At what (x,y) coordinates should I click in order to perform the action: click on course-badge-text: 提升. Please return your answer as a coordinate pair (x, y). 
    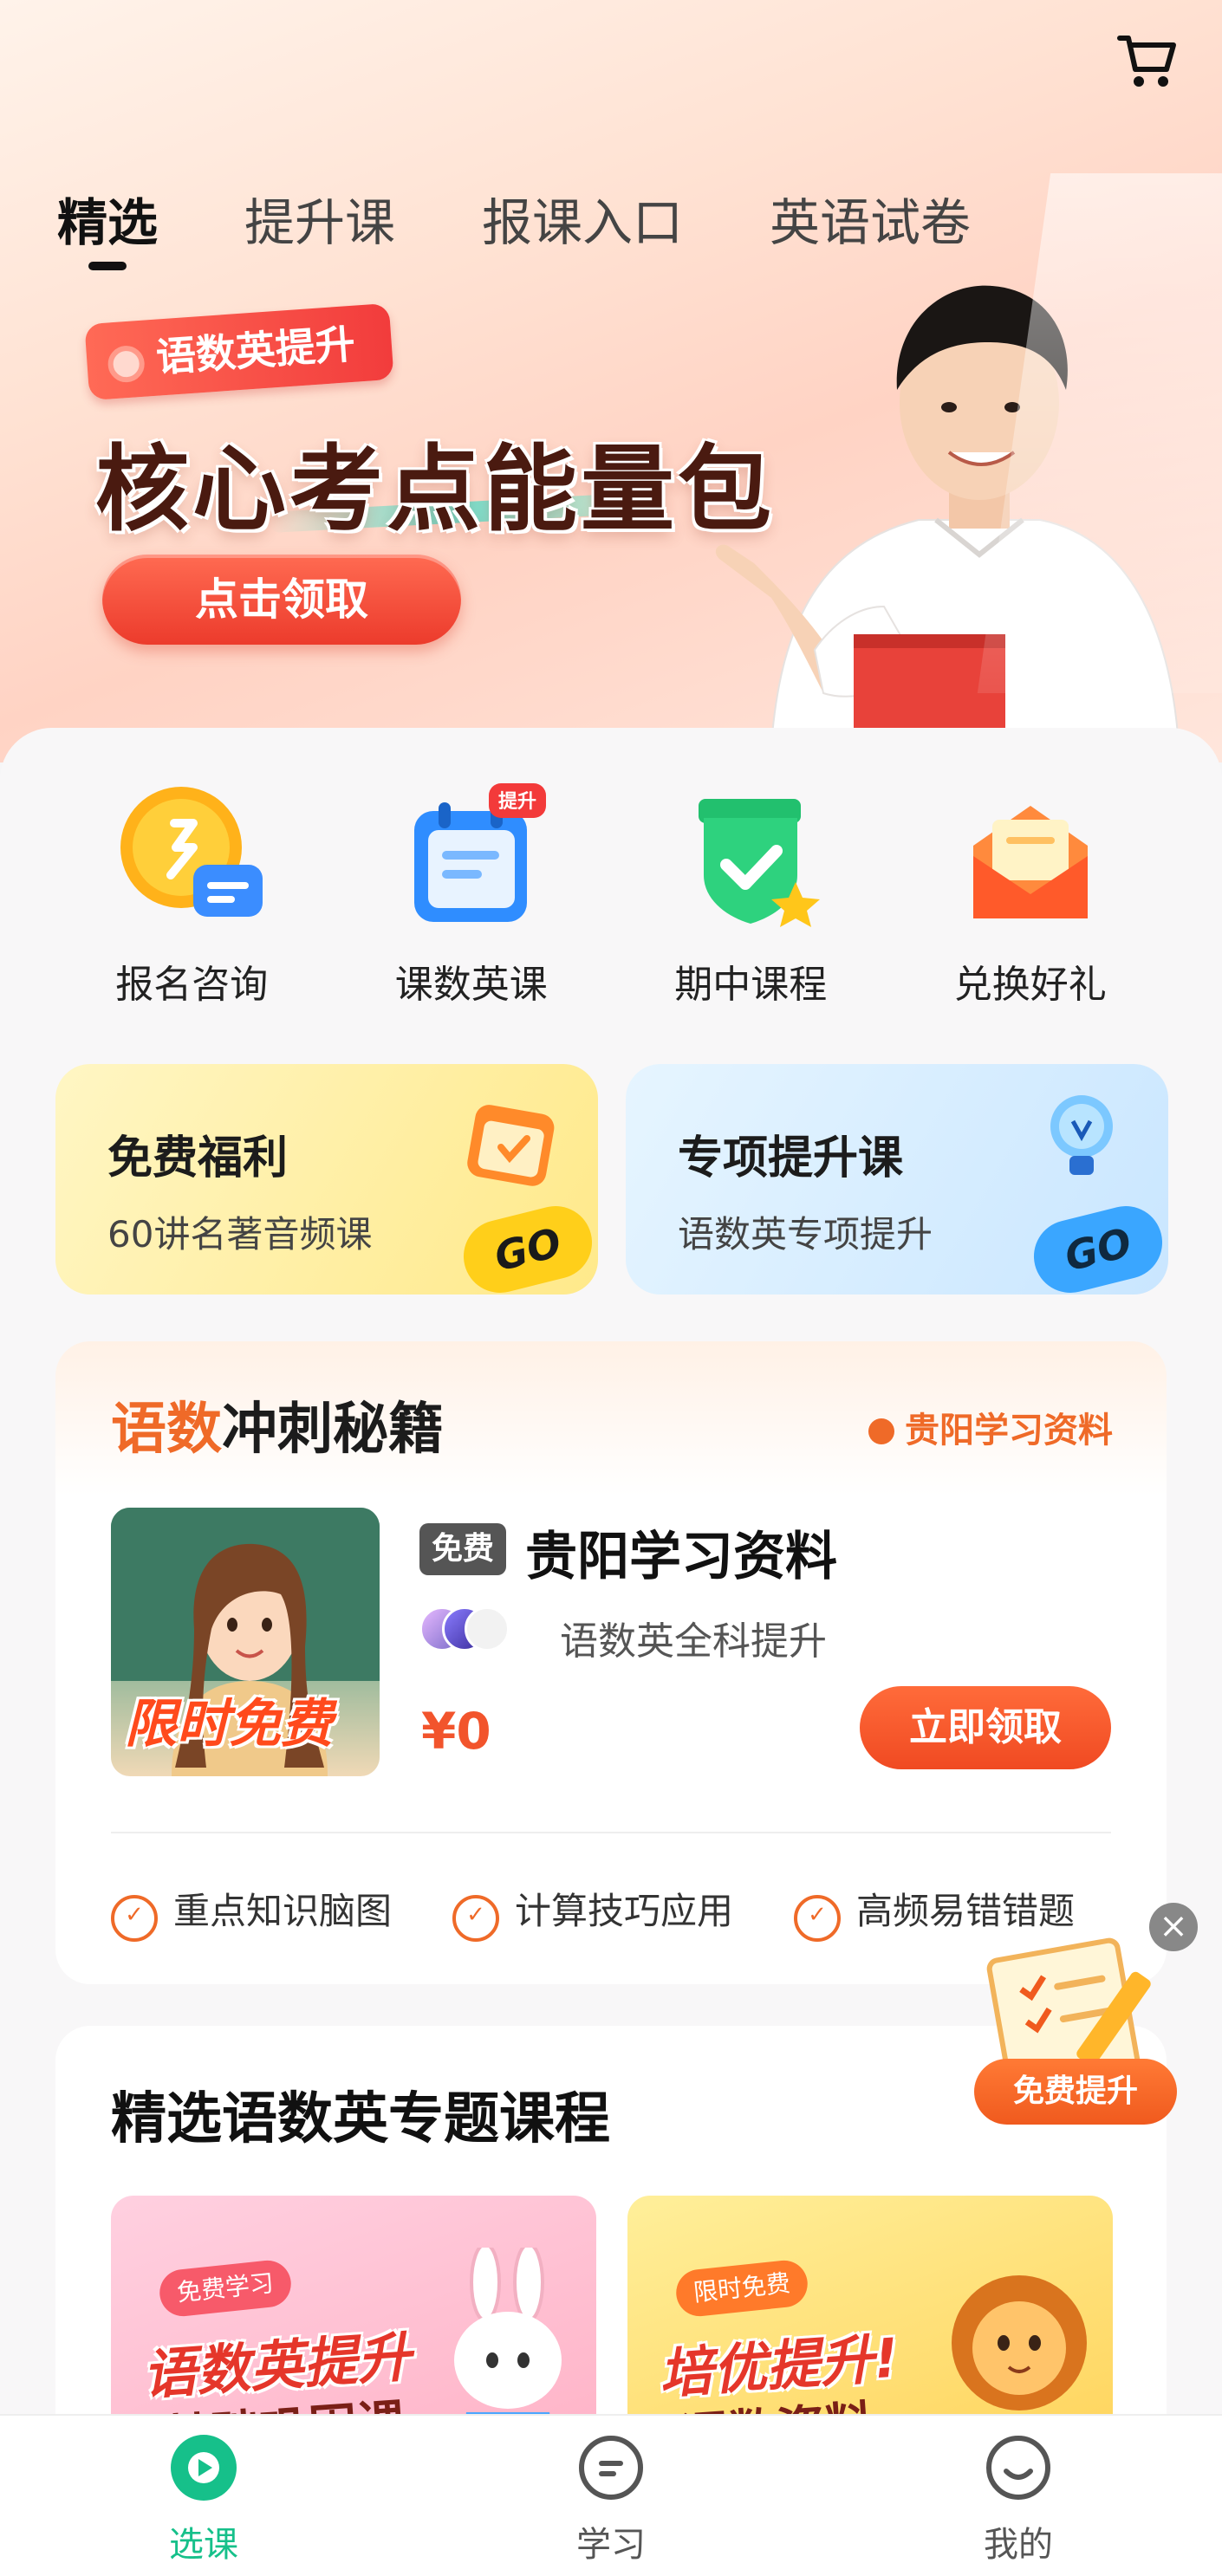
    Looking at the image, I should click on (517, 801).